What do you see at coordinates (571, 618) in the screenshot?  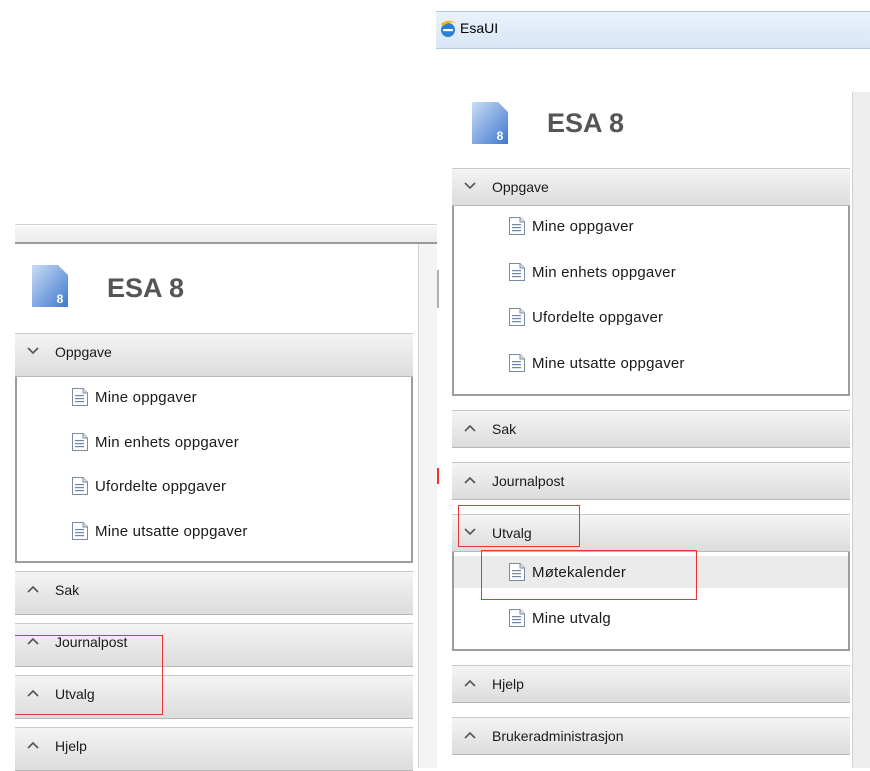 I see `nav-item-label: Mine utvalg` at bounding box center [571, 618].